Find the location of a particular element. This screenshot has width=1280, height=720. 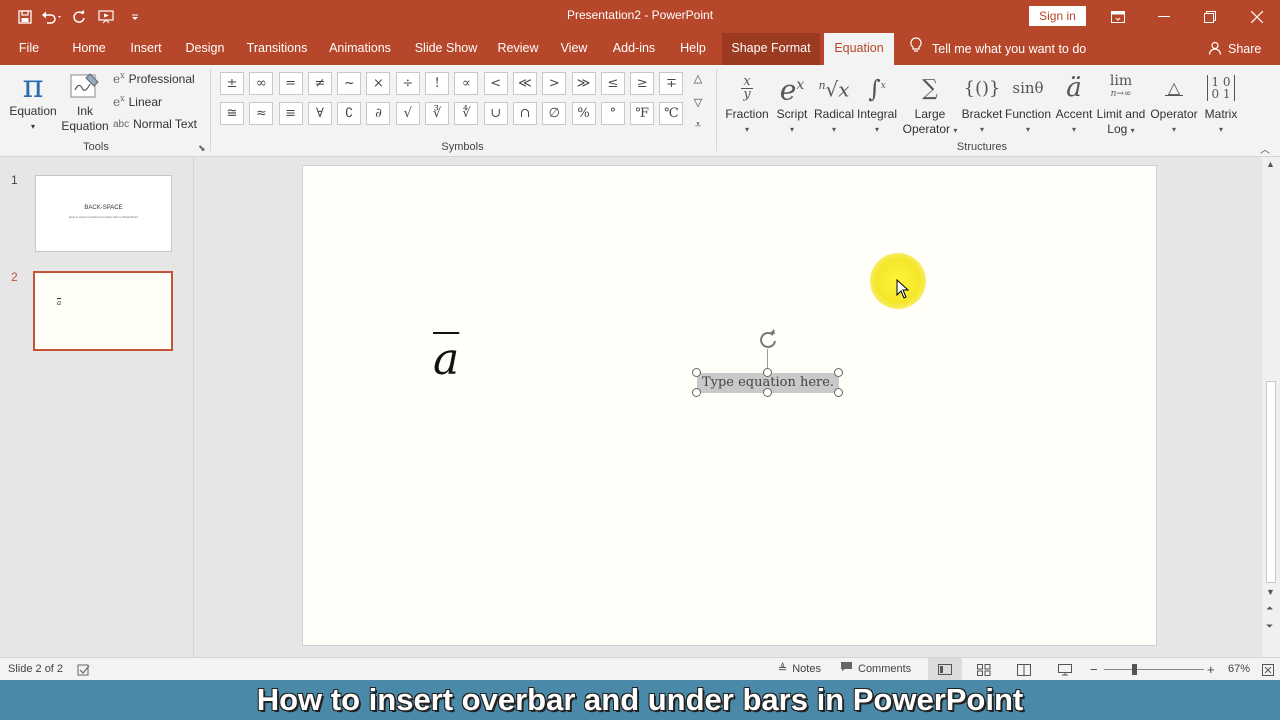

slide-thumbnail-2: a is located at coordinates (103, 311).